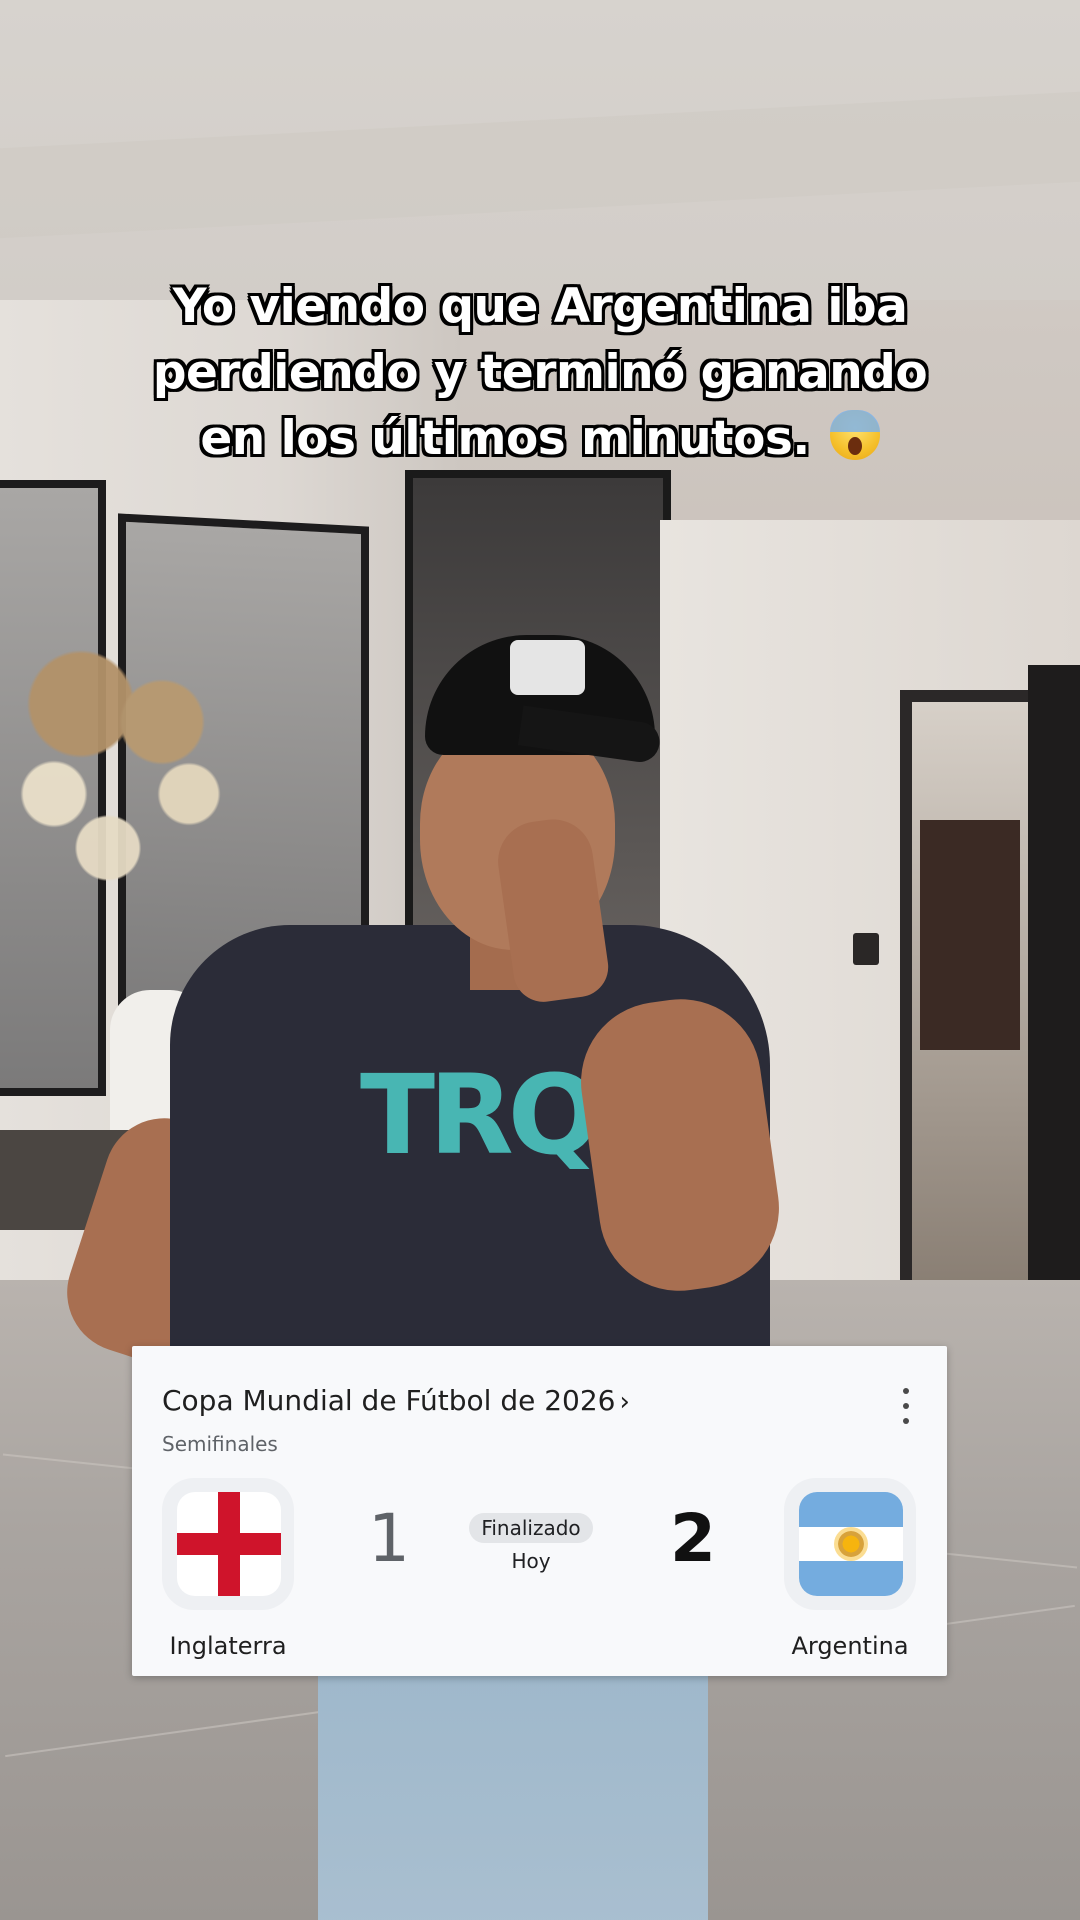 The height and width of the screenshot is (1920, 1080). Describe the element at coordinates (850, 1646) in the screenshot. I see `away-team-name: Argentina` at that location.